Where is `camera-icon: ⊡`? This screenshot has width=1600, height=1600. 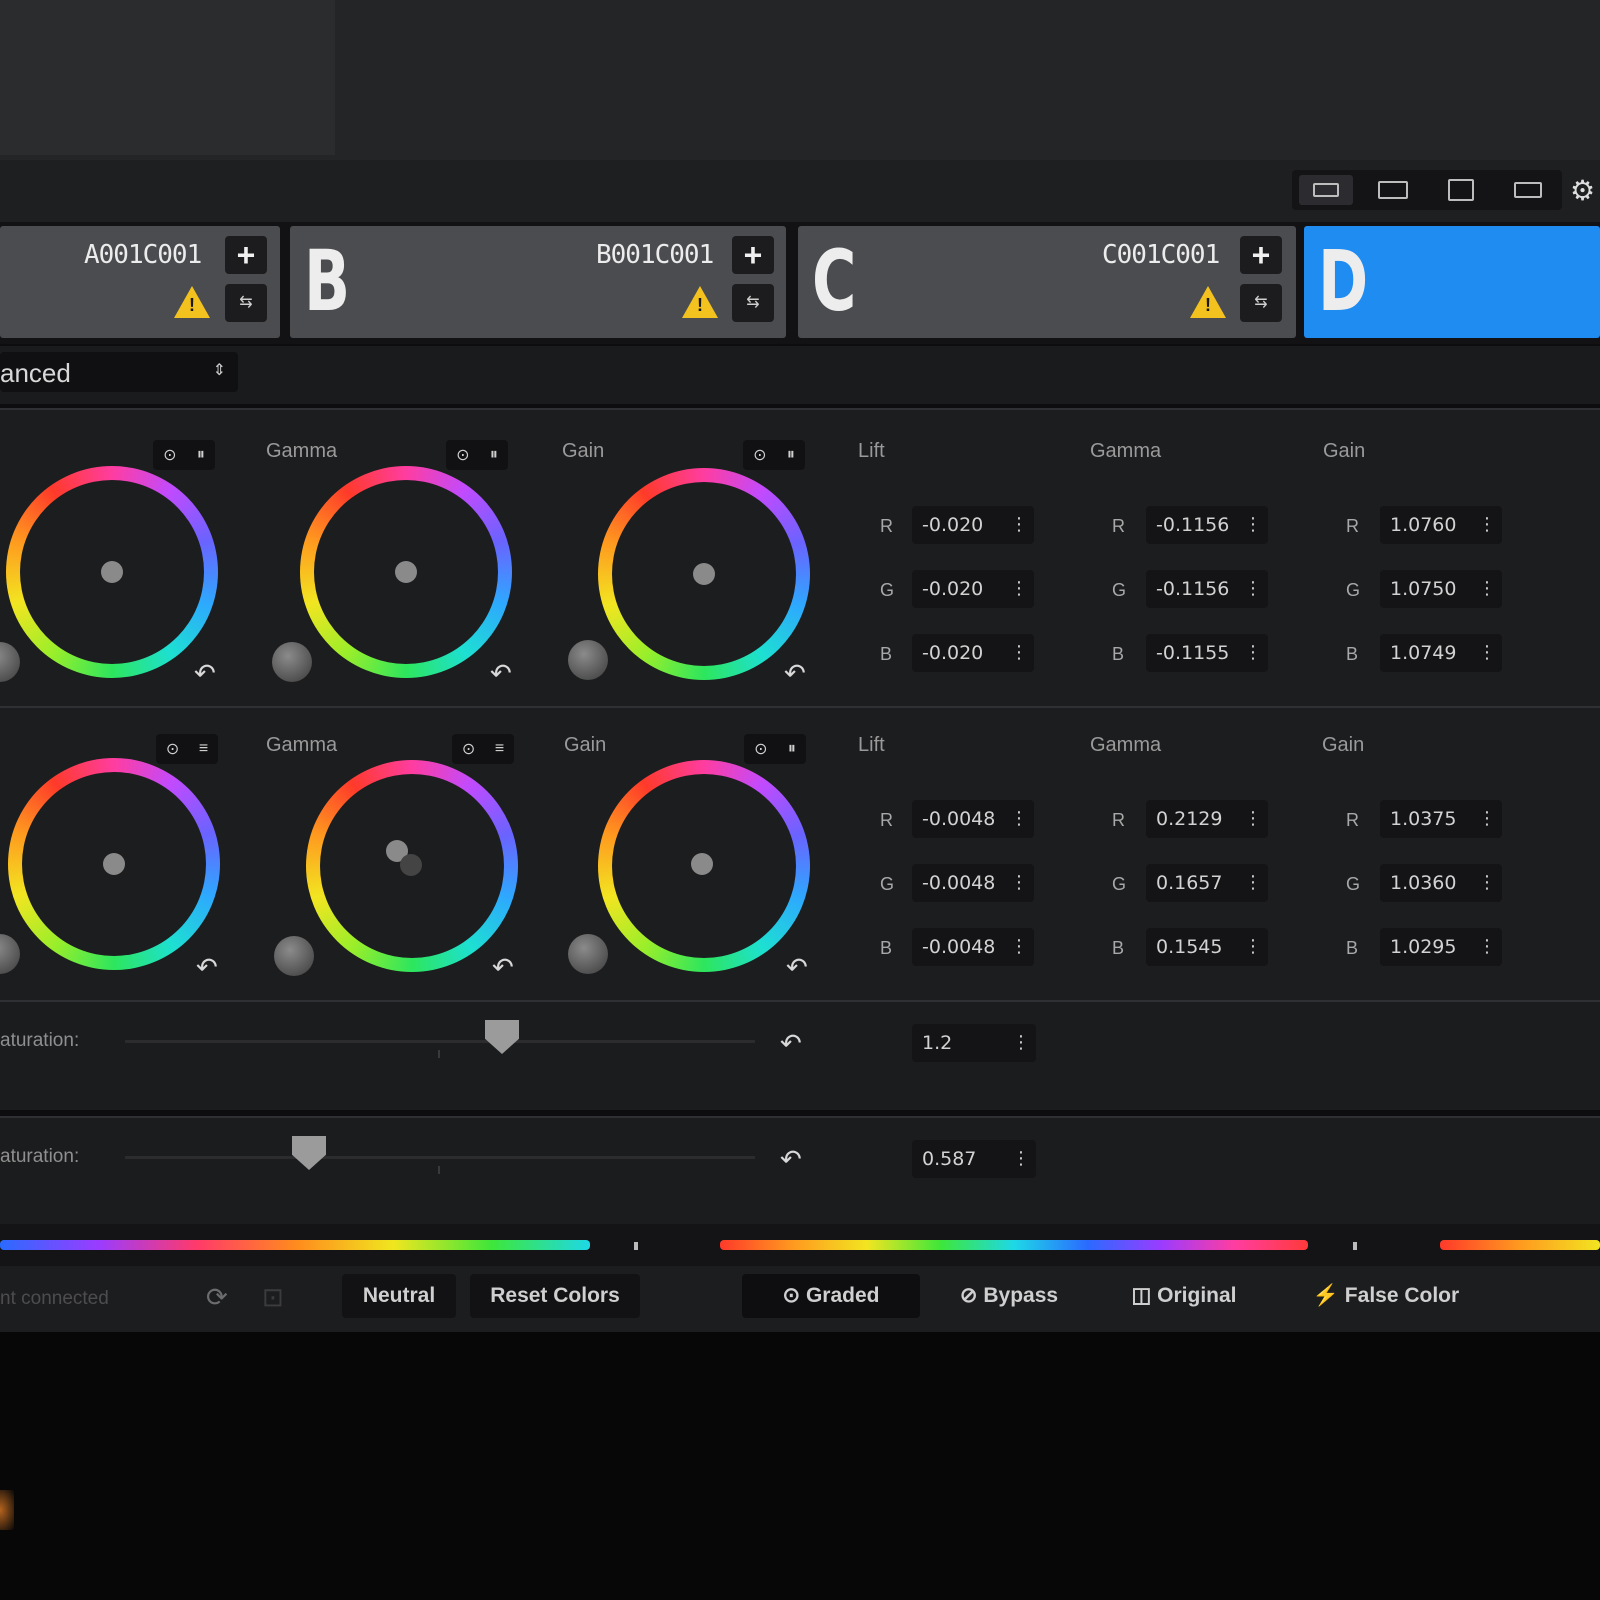 camera-icon: ⊡ is located at coordinates (273, 1297).